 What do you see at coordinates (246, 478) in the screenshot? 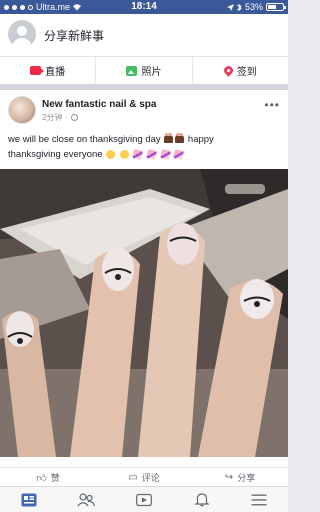
I see `share-label: 分享` at bounding box center [246, 478].